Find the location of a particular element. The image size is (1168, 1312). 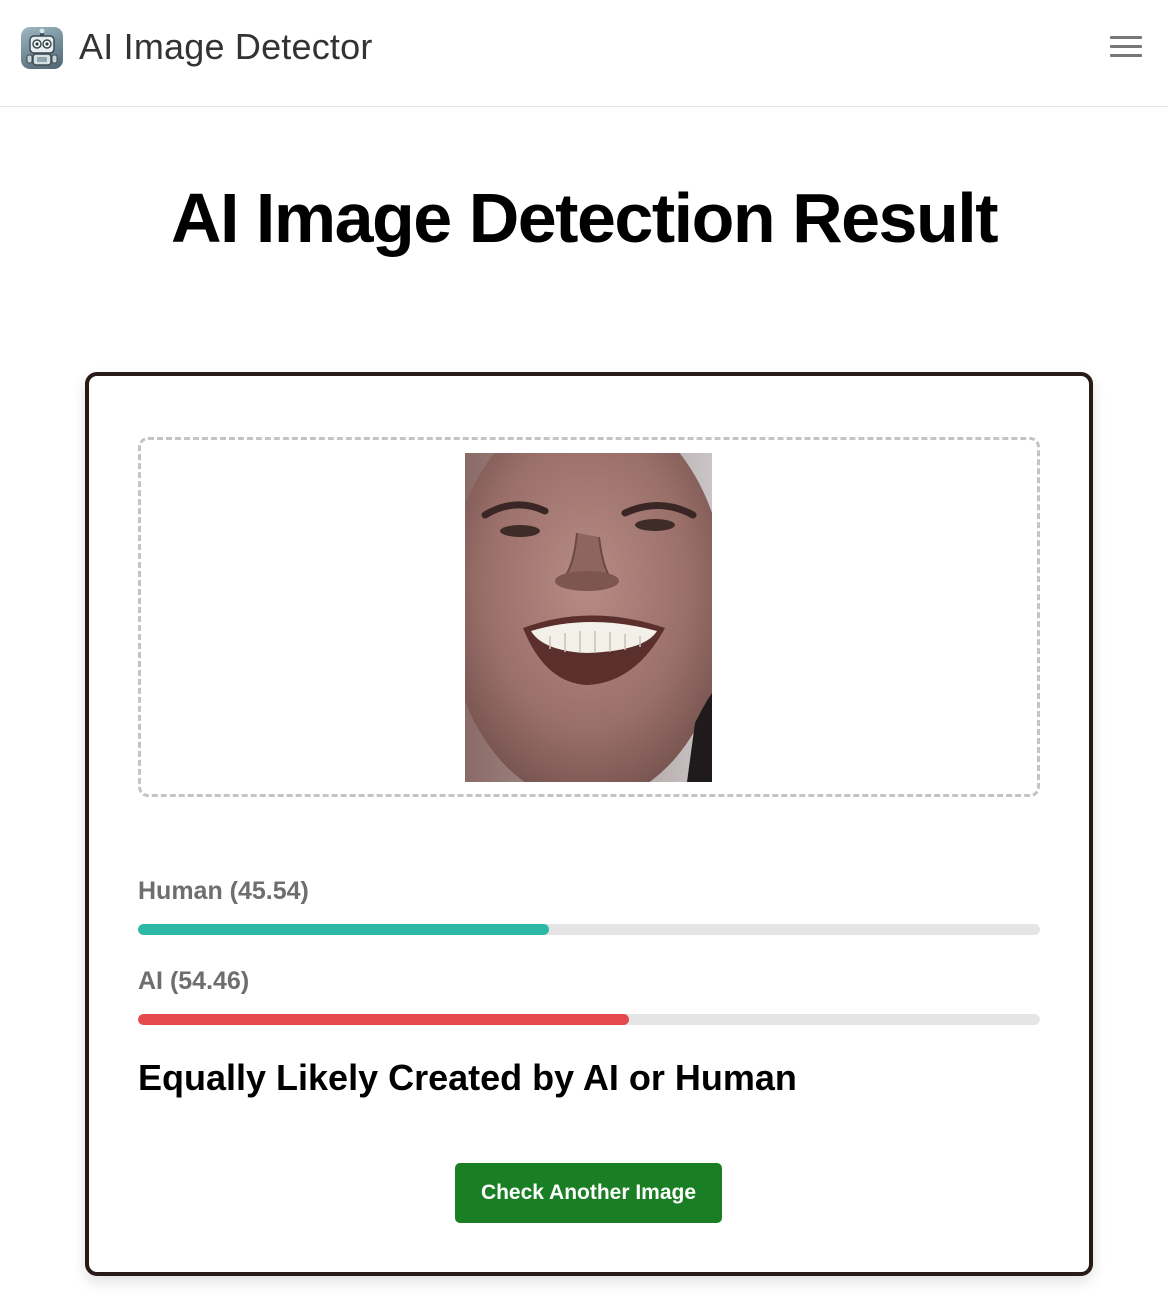

human-score-label: Human (45.54) is located at coordinates (223, 891).